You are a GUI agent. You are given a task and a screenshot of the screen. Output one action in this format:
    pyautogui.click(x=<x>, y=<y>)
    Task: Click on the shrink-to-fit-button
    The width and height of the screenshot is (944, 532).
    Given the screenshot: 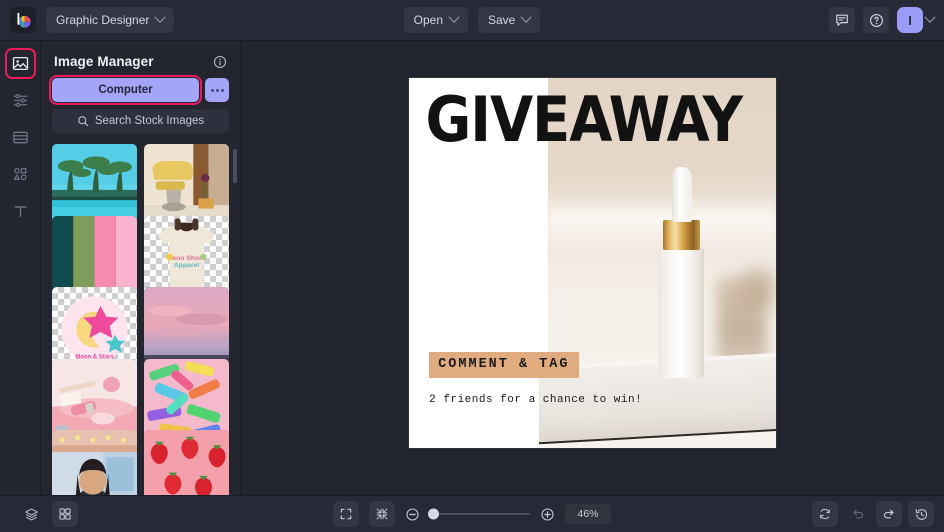 What is the action you would take?
    pyautogui.click(x=382, y=514)
    